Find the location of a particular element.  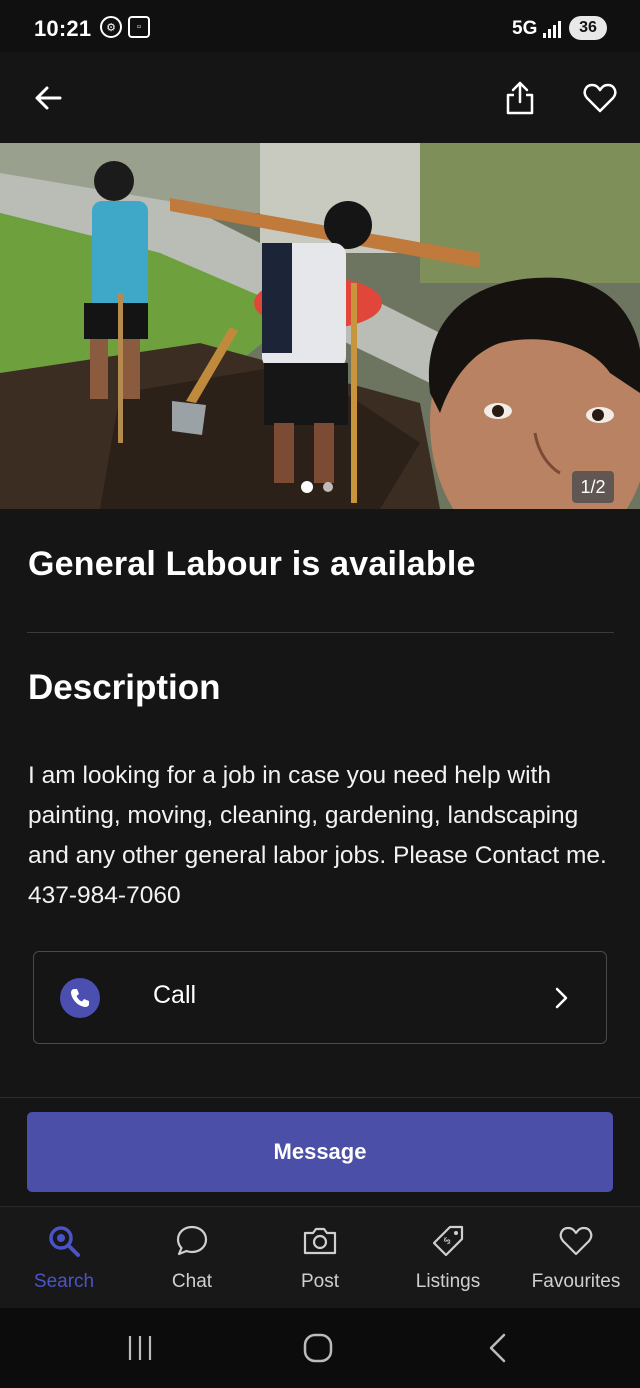

back-nav-icon is located at coordinates (498, 1348).